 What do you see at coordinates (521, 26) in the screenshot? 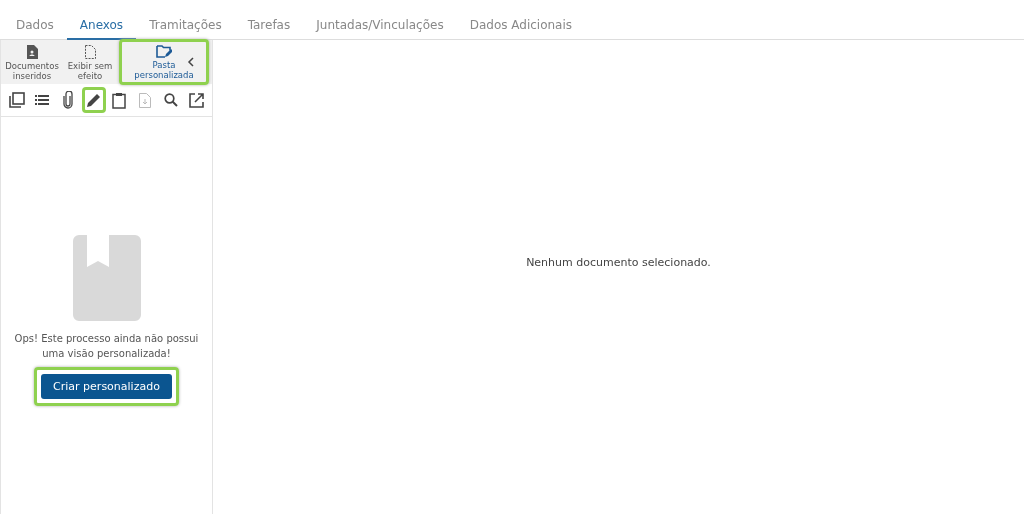
I see `tab: Dados Adicionais` at bounding box center [521, 26].